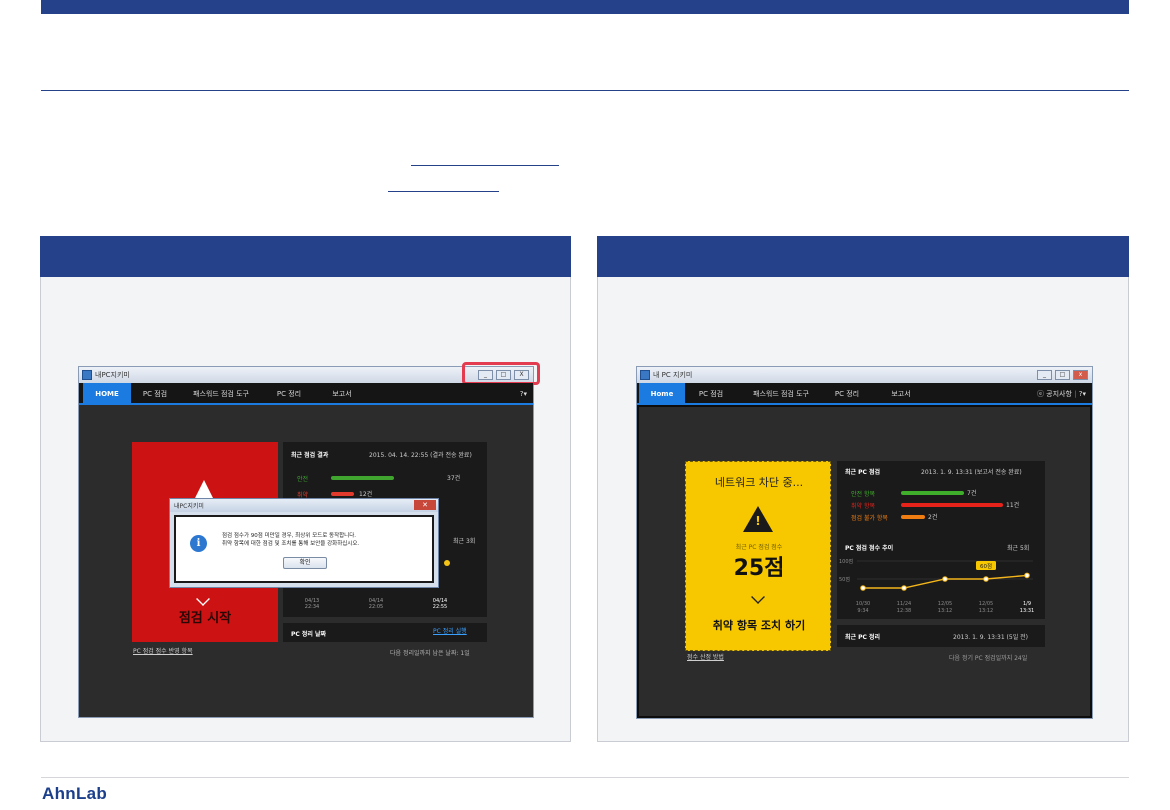 This screenshot has height=810, width=1170. I want to click on header-rule, so click(585, 90).